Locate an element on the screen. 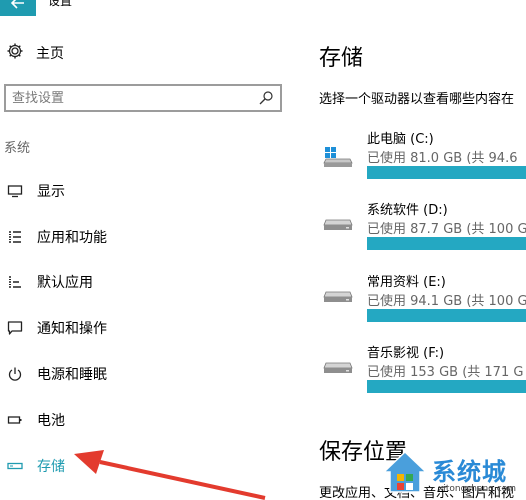  drive-item: 此电脑 (C:) 已使用 81.0 GB (共 94.6 is located at coordinates (424, 155).